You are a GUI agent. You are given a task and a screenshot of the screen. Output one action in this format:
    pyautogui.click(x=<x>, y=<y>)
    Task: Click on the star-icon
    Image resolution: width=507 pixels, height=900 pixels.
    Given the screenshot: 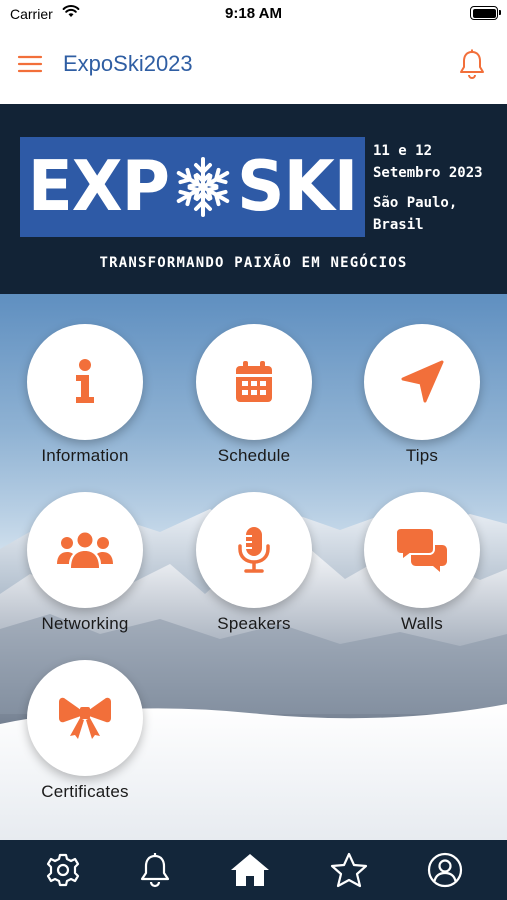 What is the action you would take?
    pyautogui.click(x=349, y=870)
    